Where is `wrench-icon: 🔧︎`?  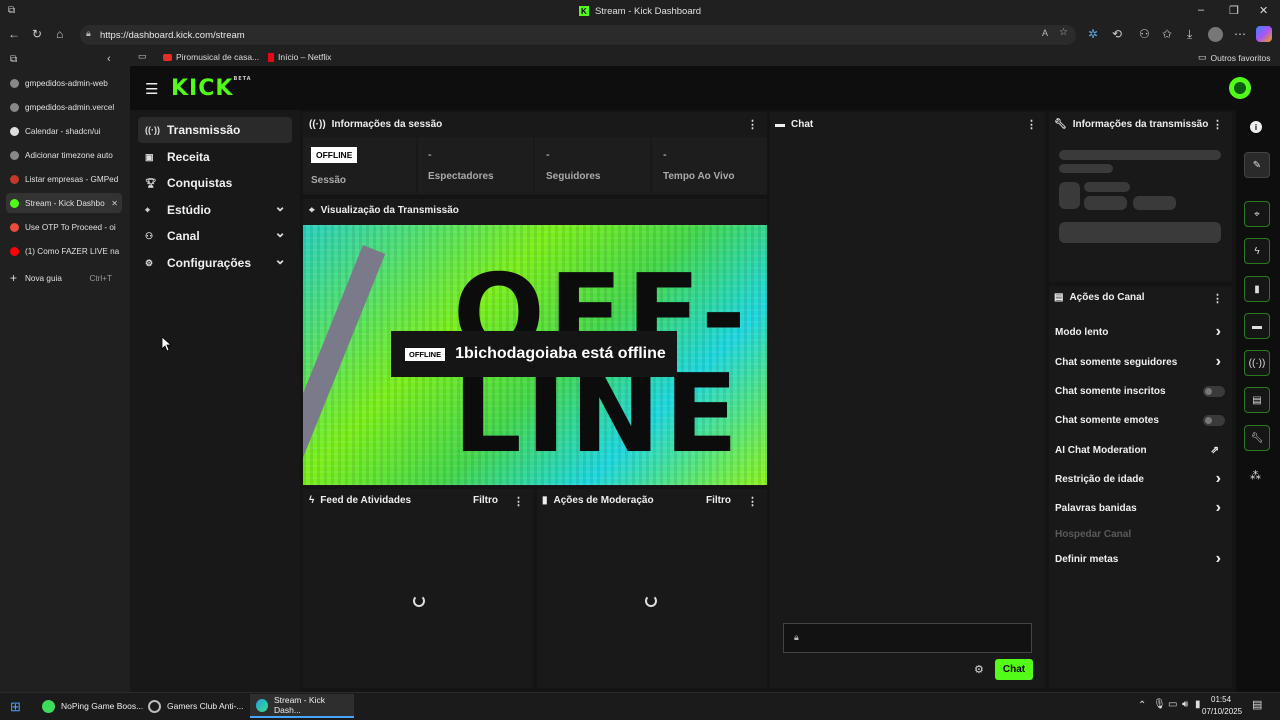 wrench-icon: 🔧︎ is located at coordinates (1060, 124).